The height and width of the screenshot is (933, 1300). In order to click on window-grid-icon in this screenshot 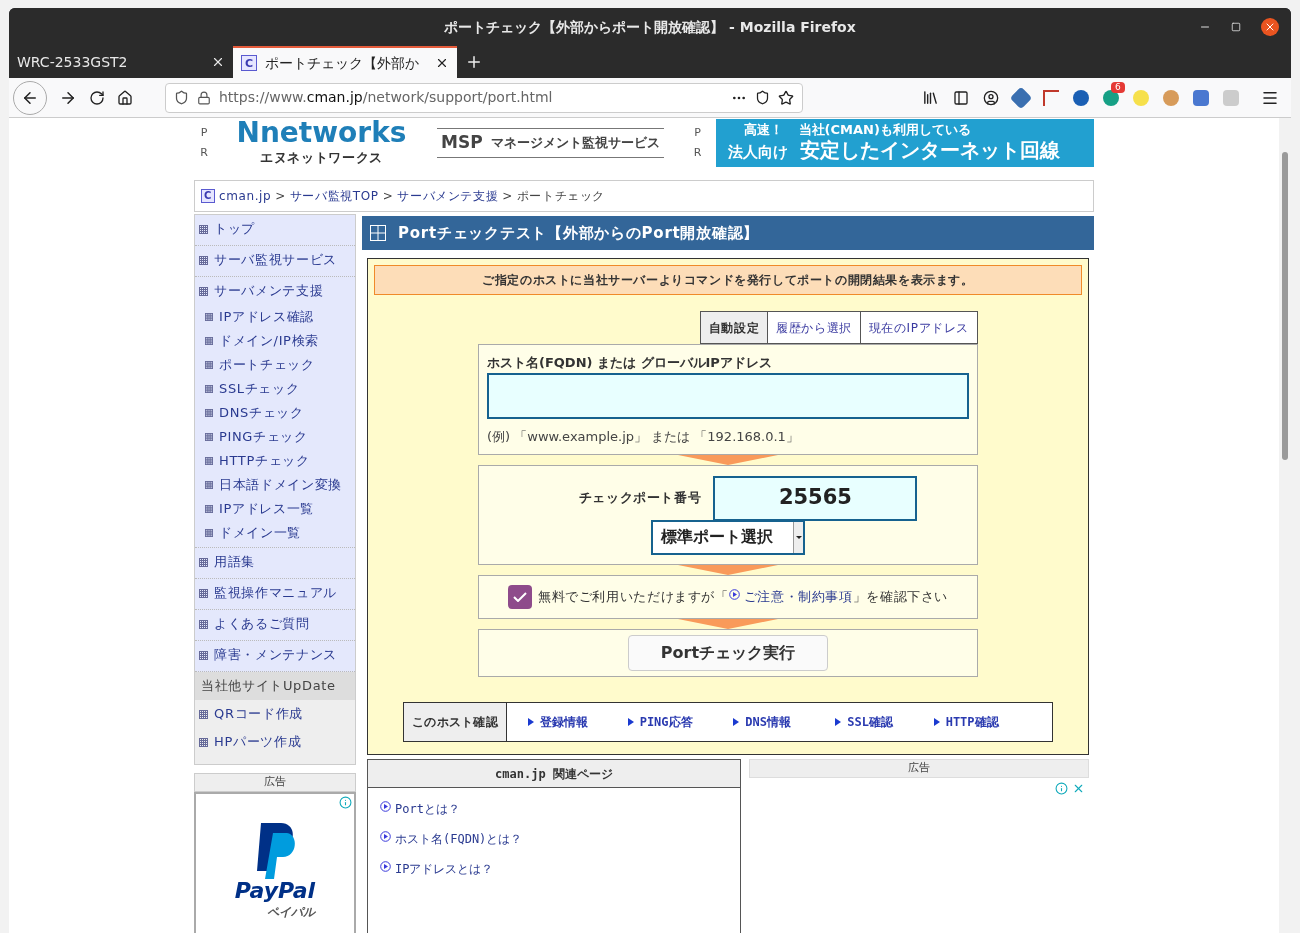, I will do `click(378, 233)`.